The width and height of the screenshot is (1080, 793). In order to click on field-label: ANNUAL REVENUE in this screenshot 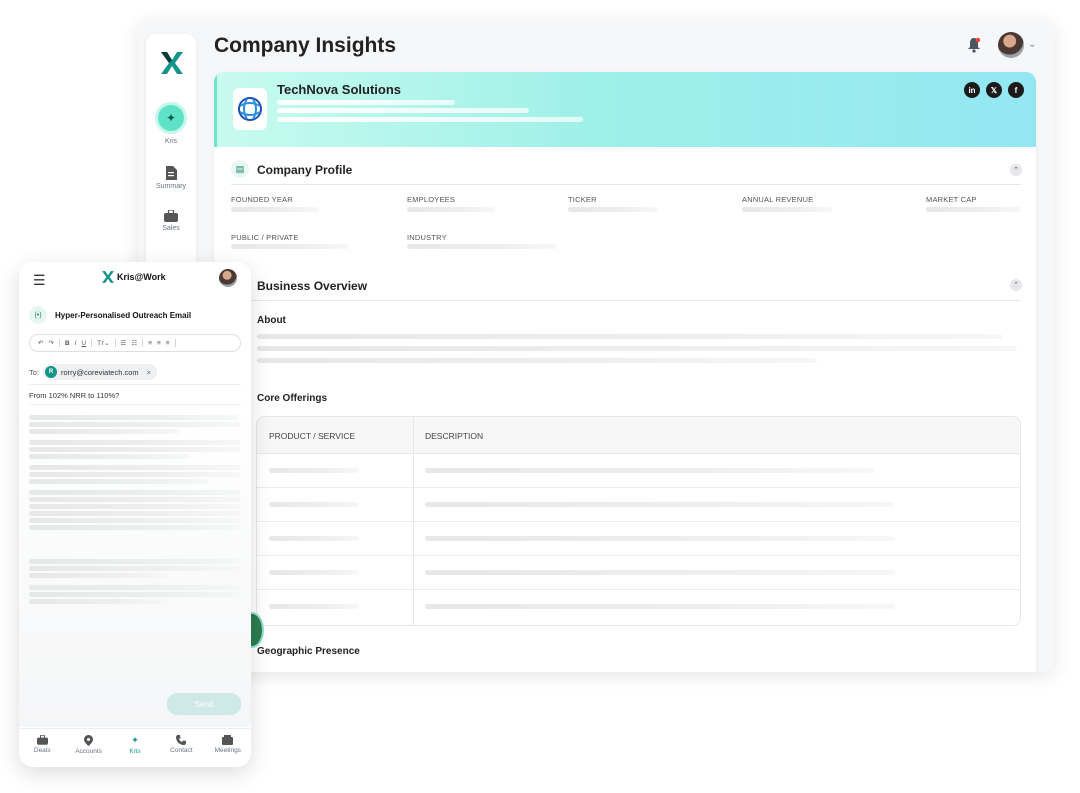, I will do `click(778, 199)`.